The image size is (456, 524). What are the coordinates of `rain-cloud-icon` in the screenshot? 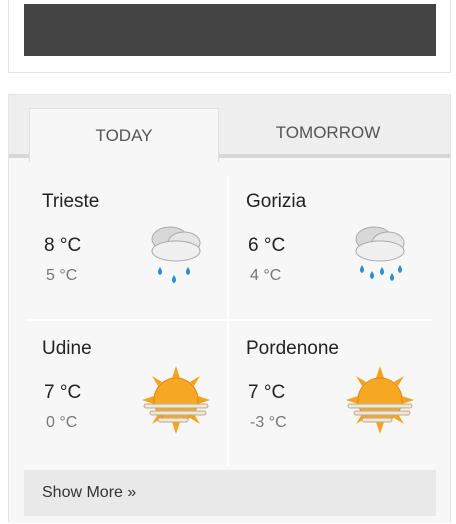 It's located at (176, 254).